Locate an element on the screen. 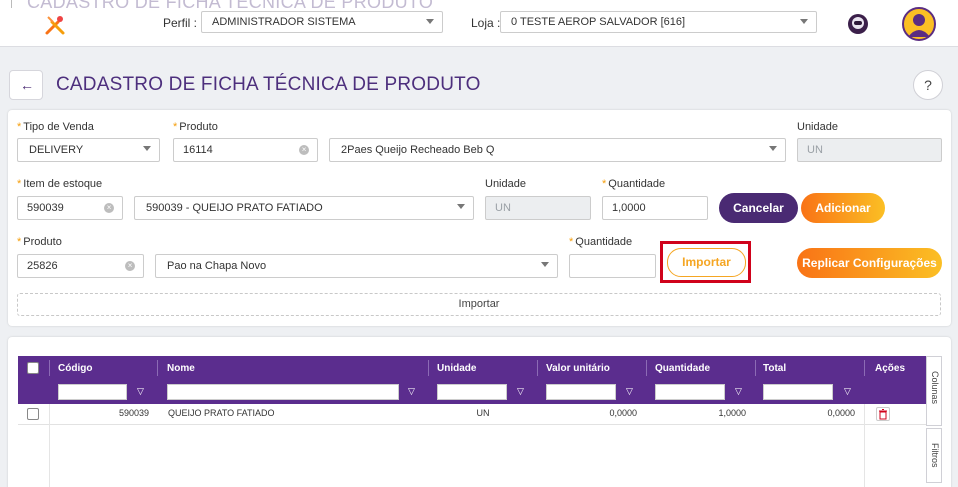 This screenshot has height=487, width=958. item-name-select: 590039 - QUEIJO PRATO FATIADO is located at coordinates (304, 208).